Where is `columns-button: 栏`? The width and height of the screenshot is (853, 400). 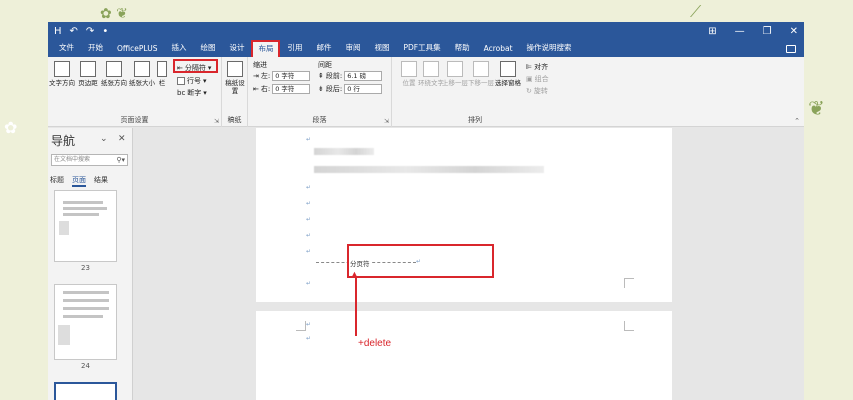
columns-button: 栏 is located at coordinates (162, 74).